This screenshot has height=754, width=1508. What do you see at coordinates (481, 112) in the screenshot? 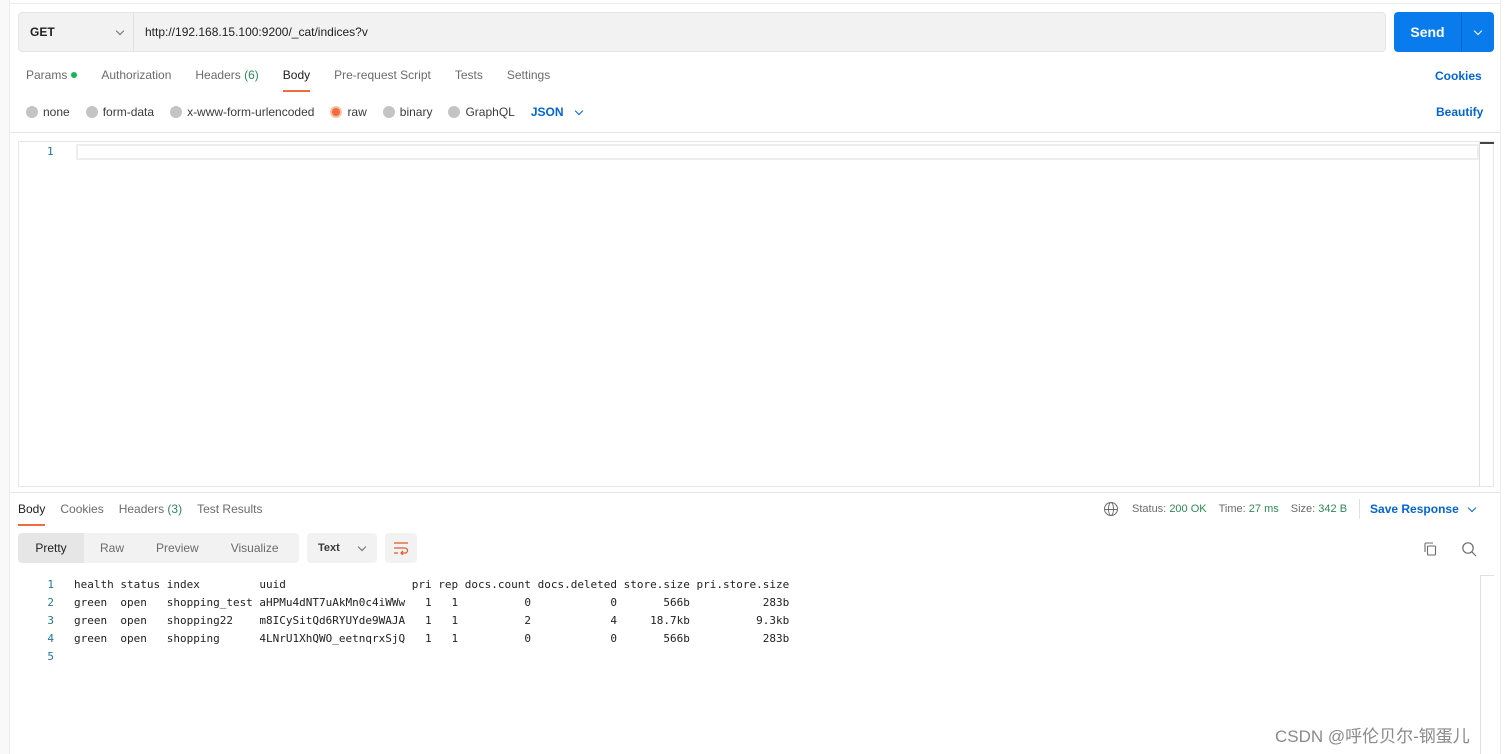
I see `radio-graphql: GraphQL` at bounding box center [481, 112].